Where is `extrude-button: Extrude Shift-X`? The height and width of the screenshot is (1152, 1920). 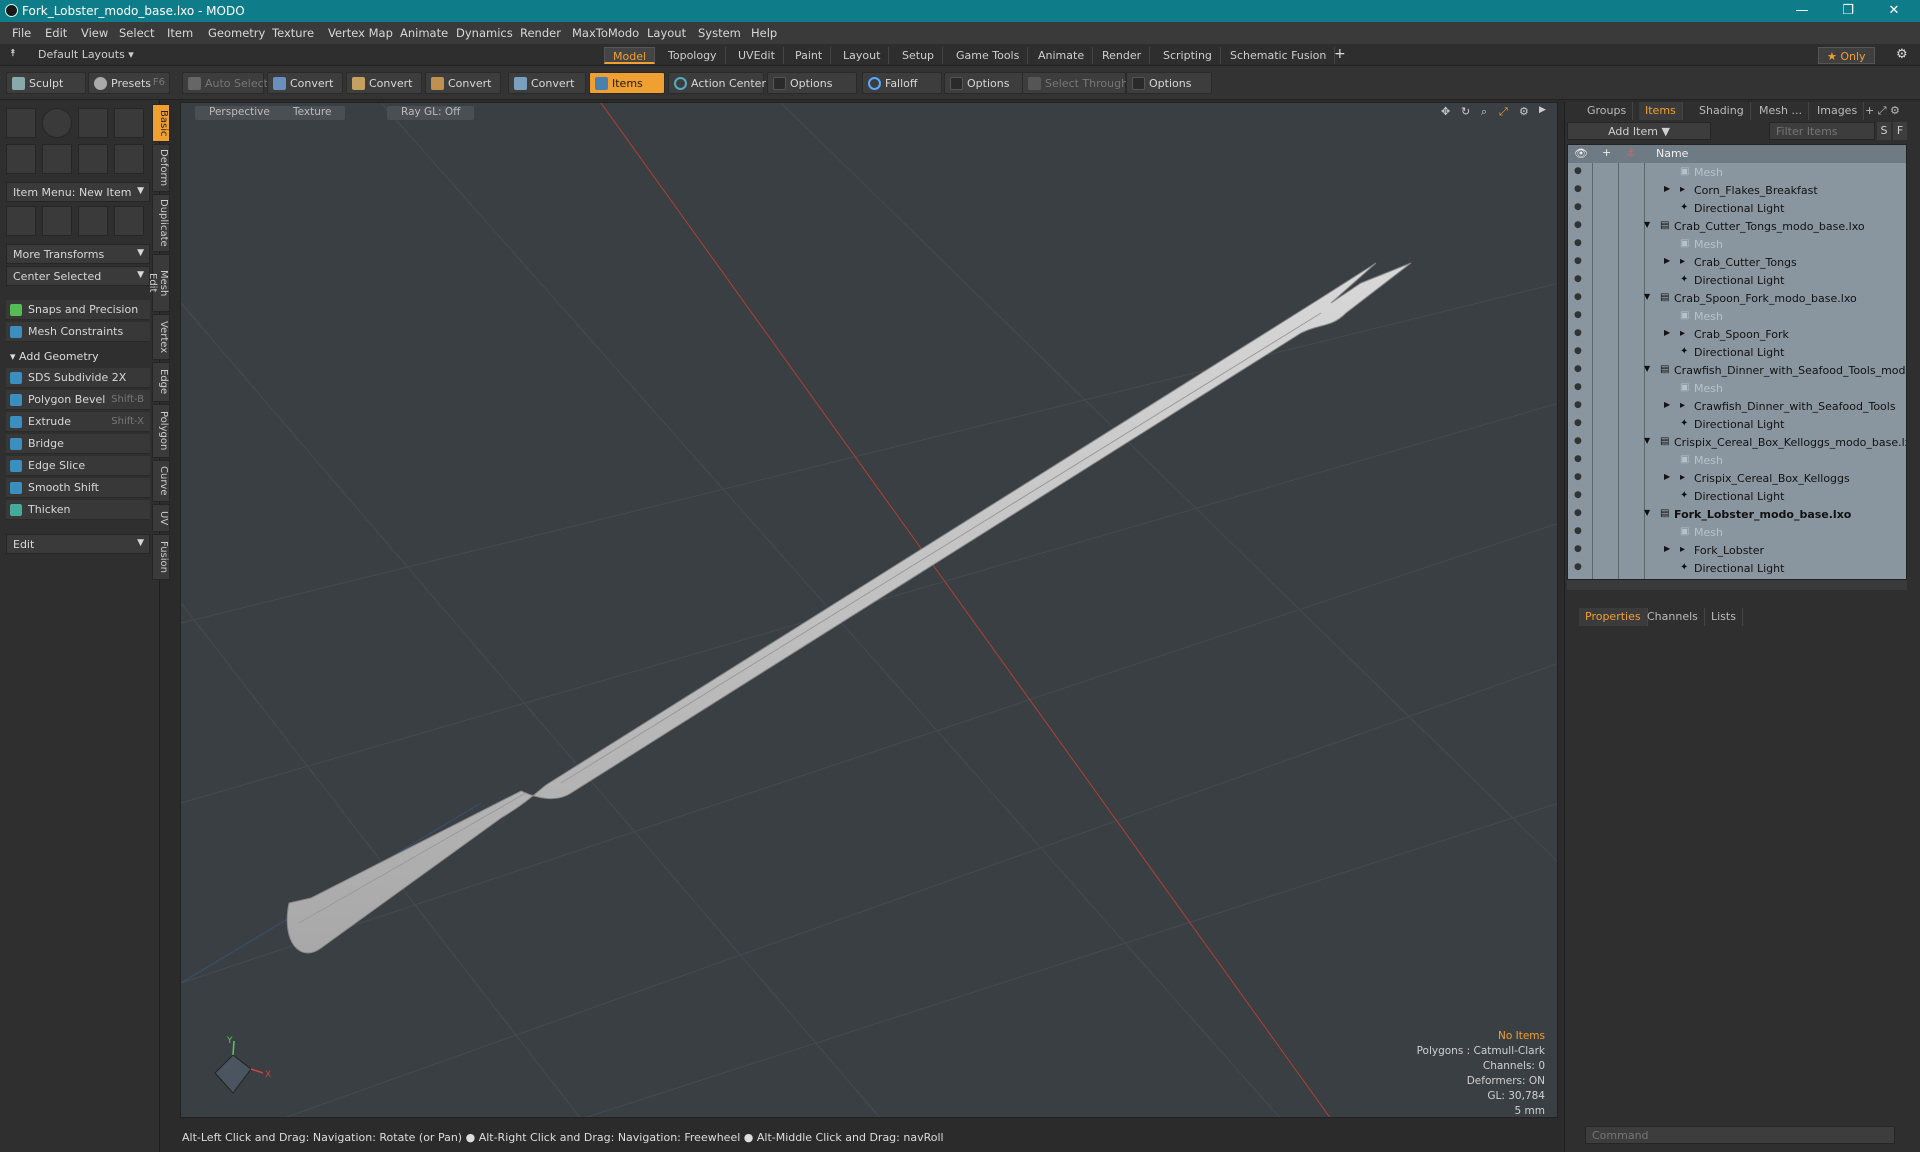 extrude-button: Extrude Shift-X is located at coordinates (78, 422).